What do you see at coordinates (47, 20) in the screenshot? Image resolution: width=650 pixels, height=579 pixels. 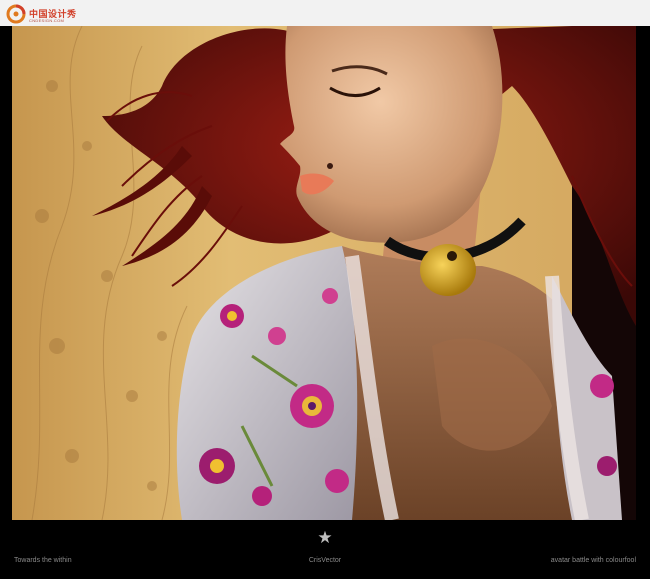 I see `watermark-subtitle: CNDESIGN.COM` at bounding box center [47, 20].